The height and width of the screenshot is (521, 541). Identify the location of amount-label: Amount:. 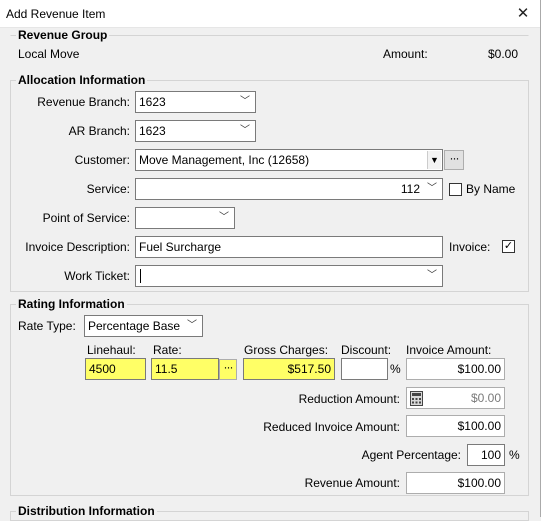
(405, 54).